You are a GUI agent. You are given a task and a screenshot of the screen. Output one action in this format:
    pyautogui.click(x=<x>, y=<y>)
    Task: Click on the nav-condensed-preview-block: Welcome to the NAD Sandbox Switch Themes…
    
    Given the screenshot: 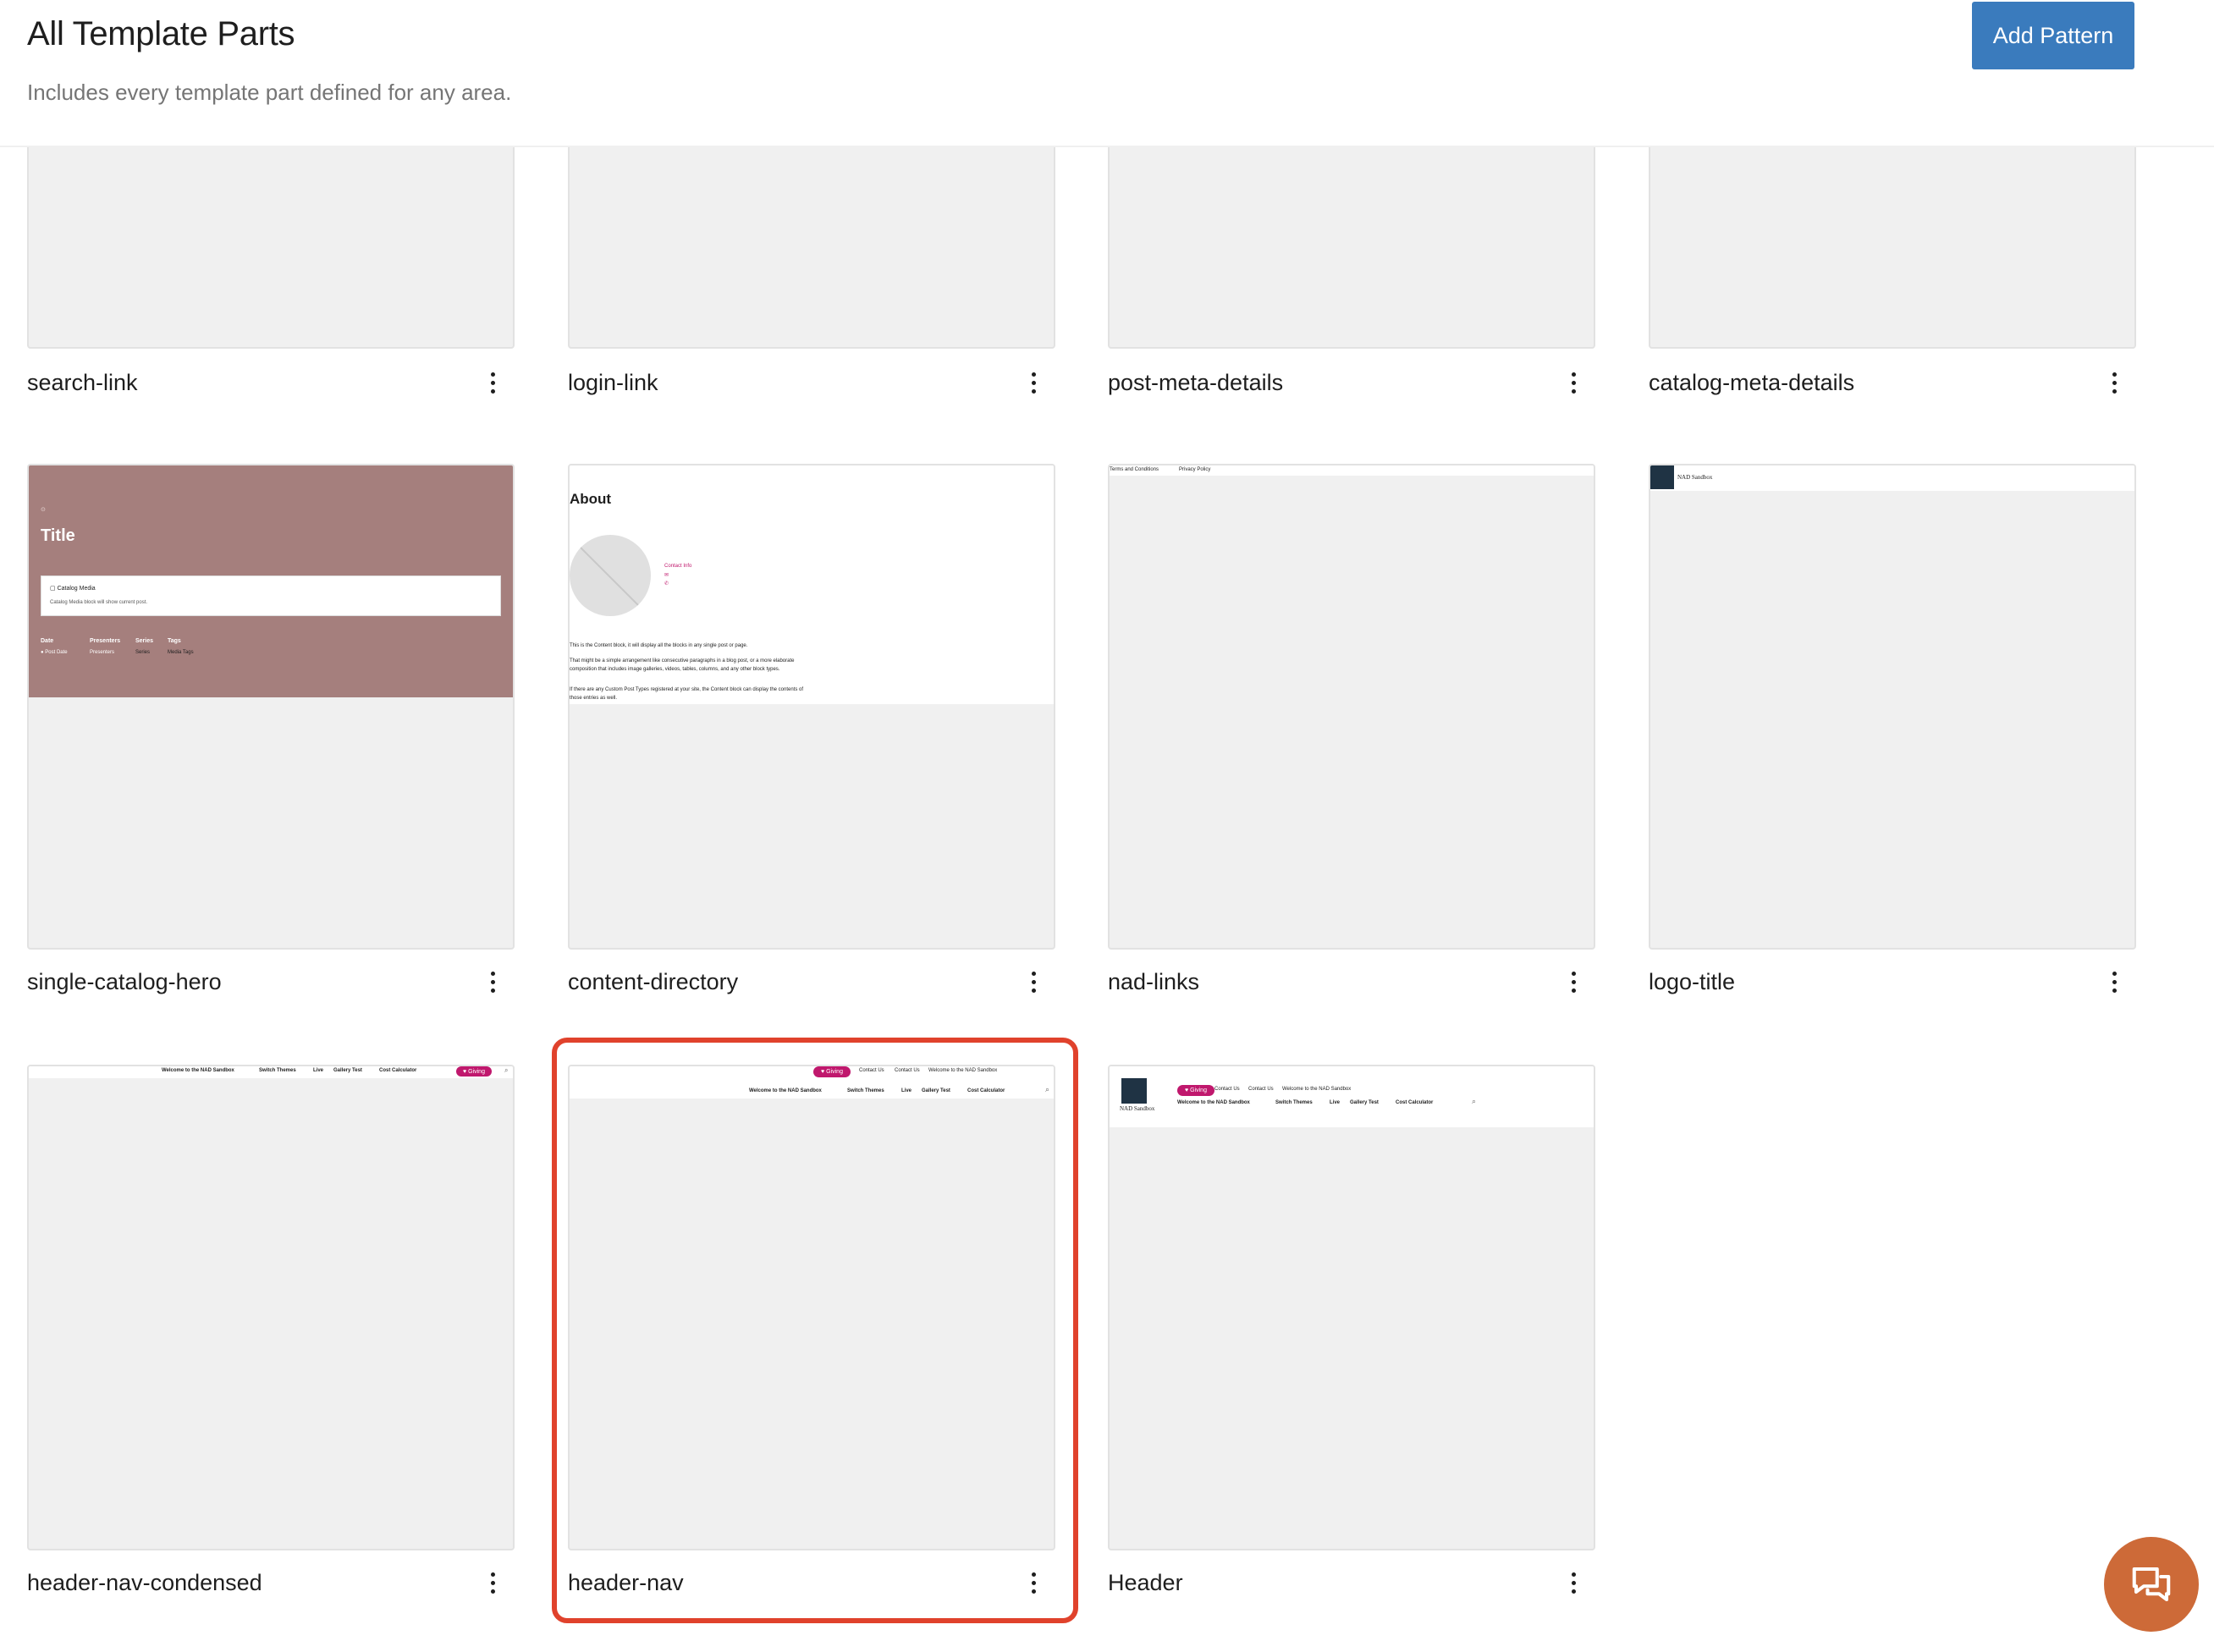 What is the action you would take?
    pyautogui.click(x=271, y=1072)
    